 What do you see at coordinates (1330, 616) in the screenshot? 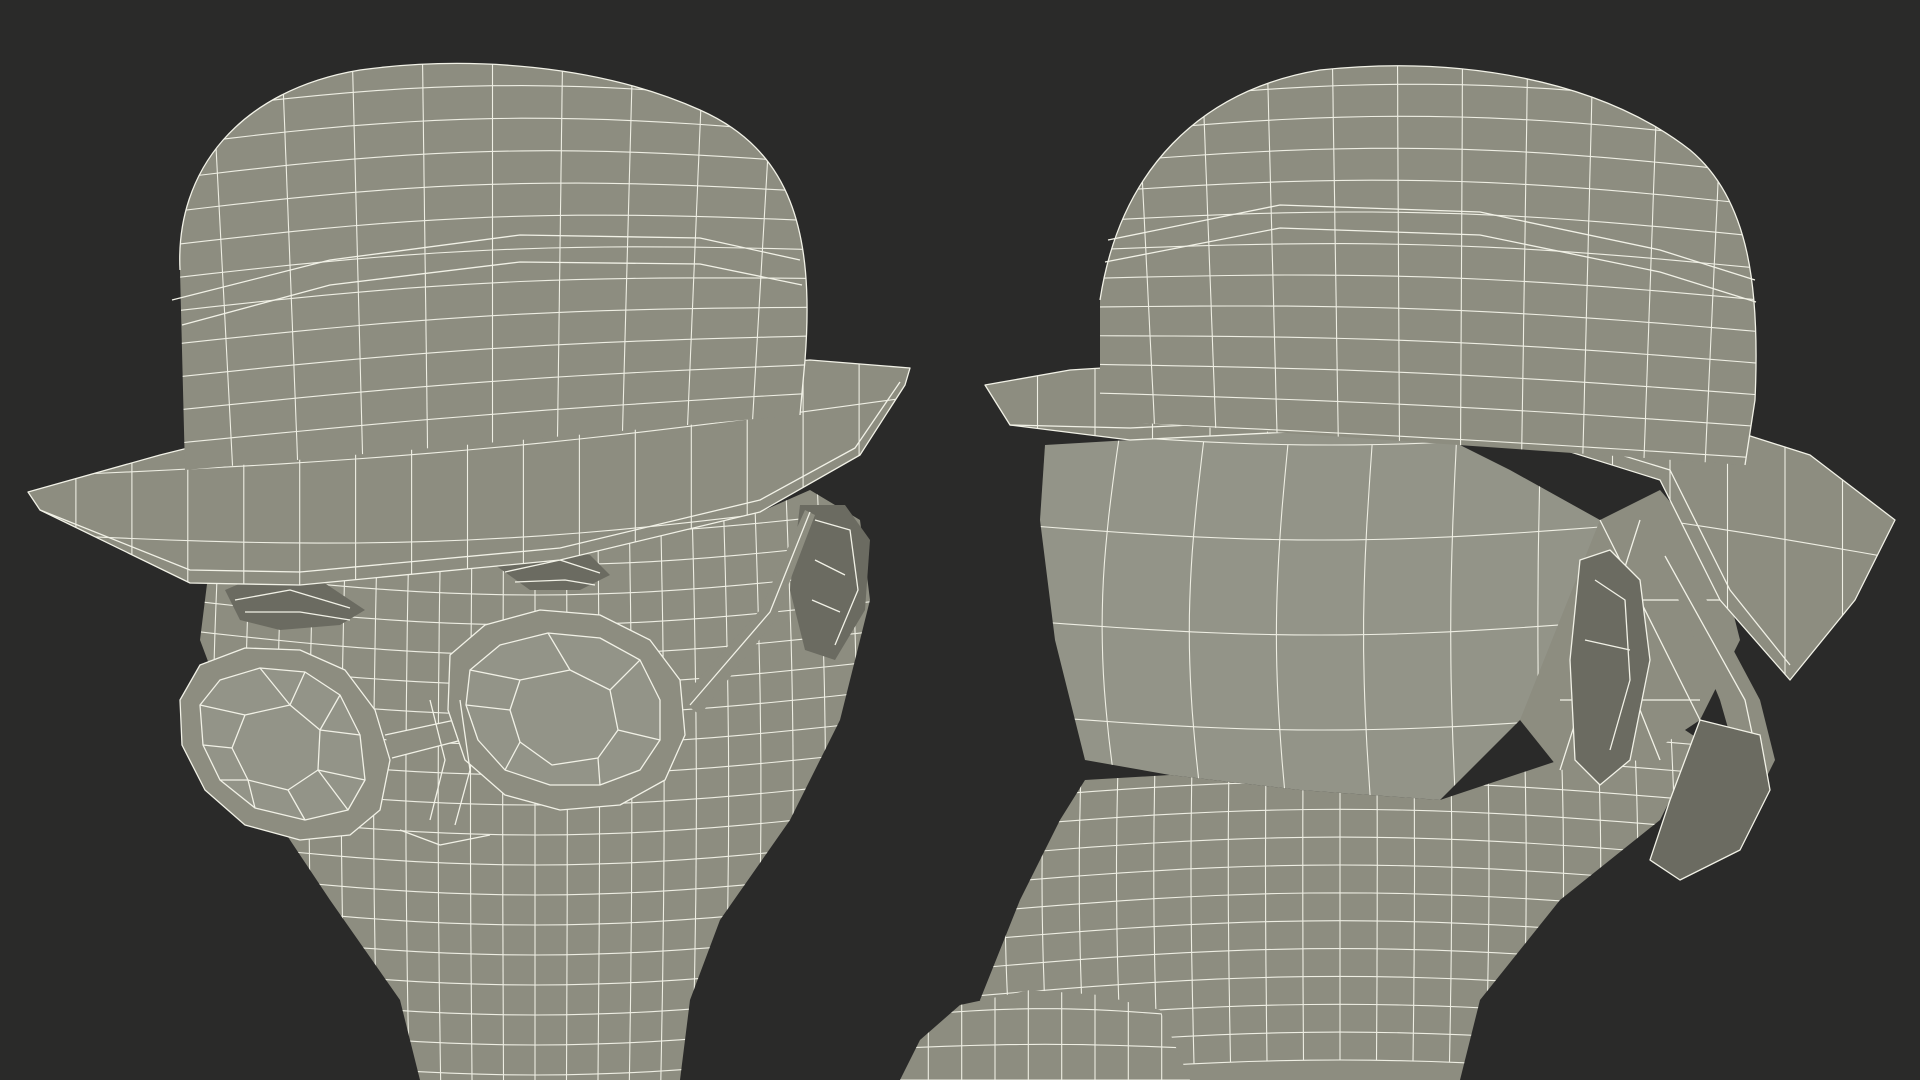
I see `right-head-back` at bounding box center [1330, 616].